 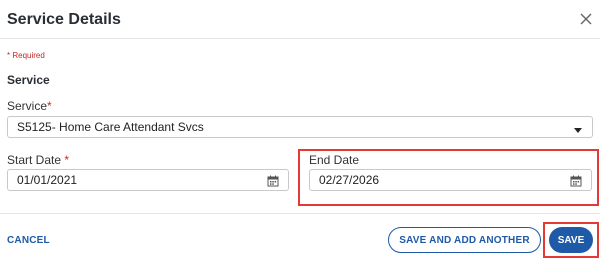 I want to click on start-date-label: Start Date *, so click(x=38, y=160).